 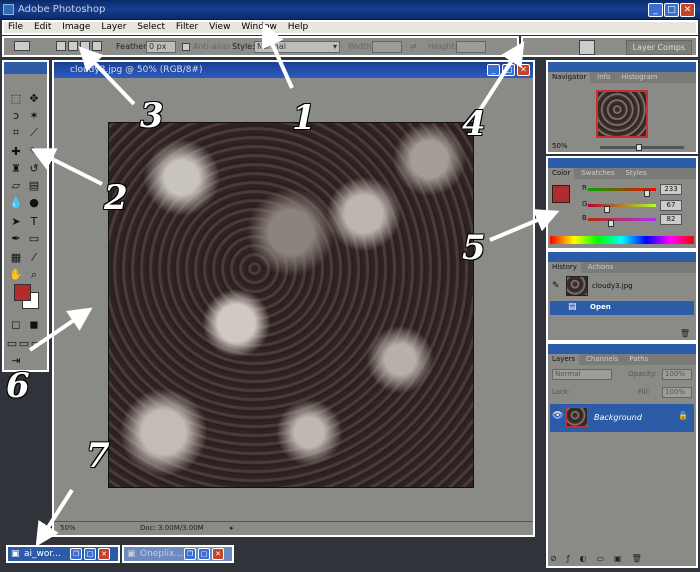 What do you see at coordinates (34, 239) in the screenshot?
I see `shape-tool-icon: ▭` at bounding box center [34, 239].